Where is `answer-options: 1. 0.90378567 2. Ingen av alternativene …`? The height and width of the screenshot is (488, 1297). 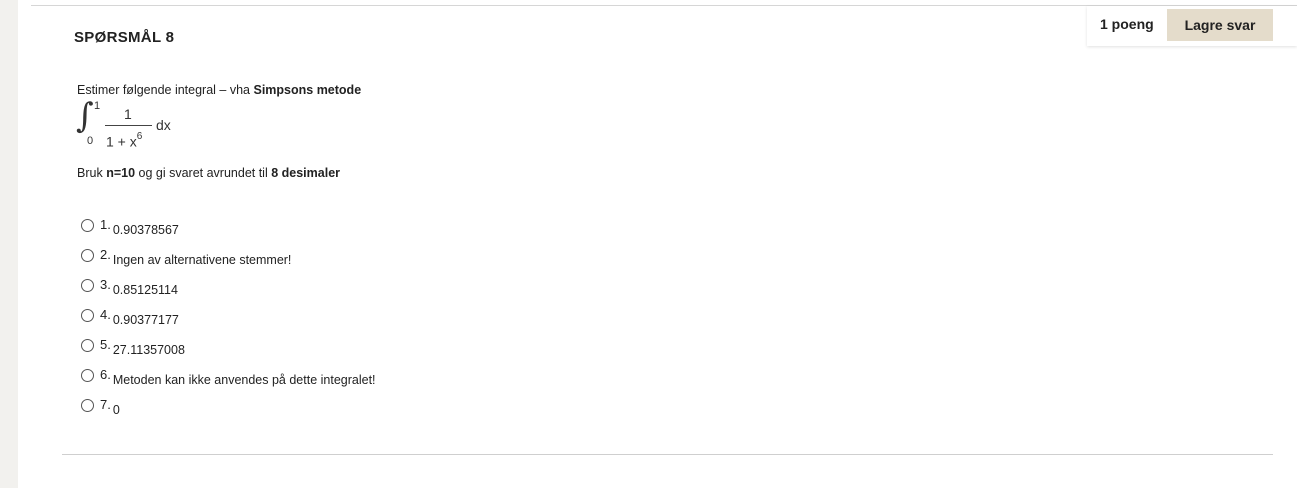
answer-options: 1. 0.90378567 2. Ingen av alternativene … is located at coordinates (228, 321).